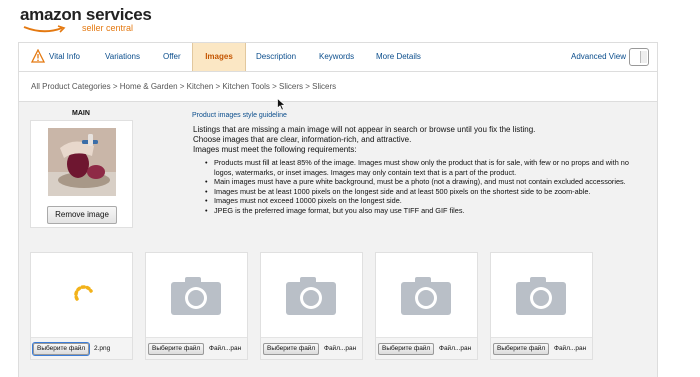  I want to click on logo-main-text: amazon services, so click(86, 14).